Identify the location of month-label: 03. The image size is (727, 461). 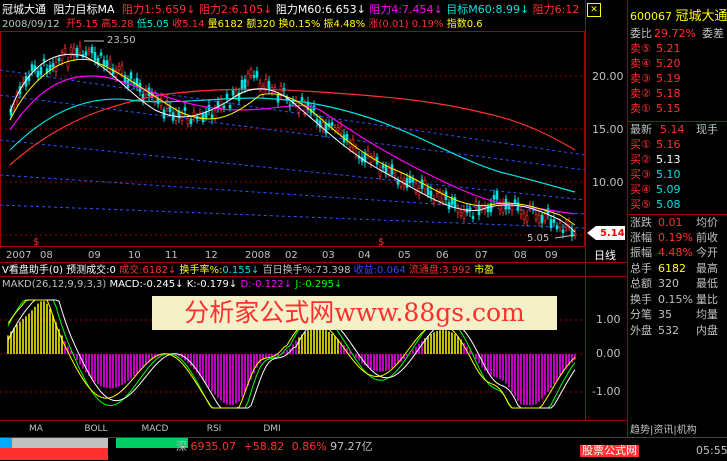
(328, 255).